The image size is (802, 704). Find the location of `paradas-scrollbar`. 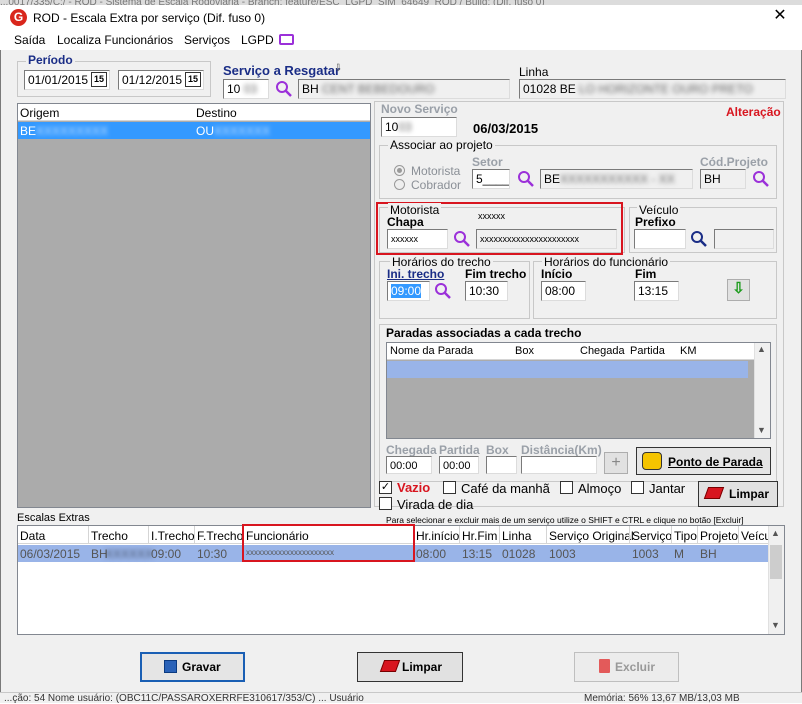

paradas-scrollbar is located at coordinates (762, 390).